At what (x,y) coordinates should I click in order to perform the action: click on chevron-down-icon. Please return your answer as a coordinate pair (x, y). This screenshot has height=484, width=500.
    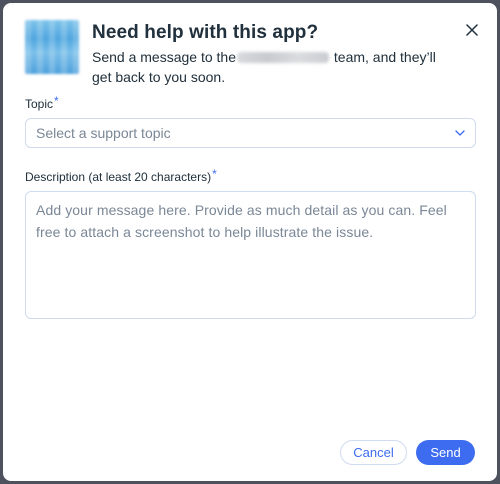
    Looking at the image, I should click on (460, 133).